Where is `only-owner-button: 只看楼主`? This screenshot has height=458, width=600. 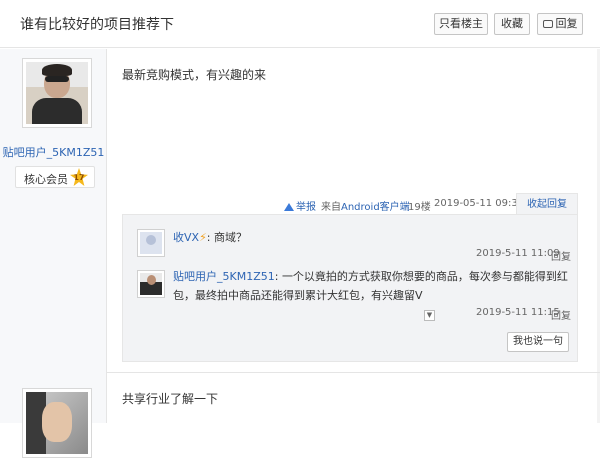 only-owner-button: 只看楼主 is located at coordinates (461, 24).